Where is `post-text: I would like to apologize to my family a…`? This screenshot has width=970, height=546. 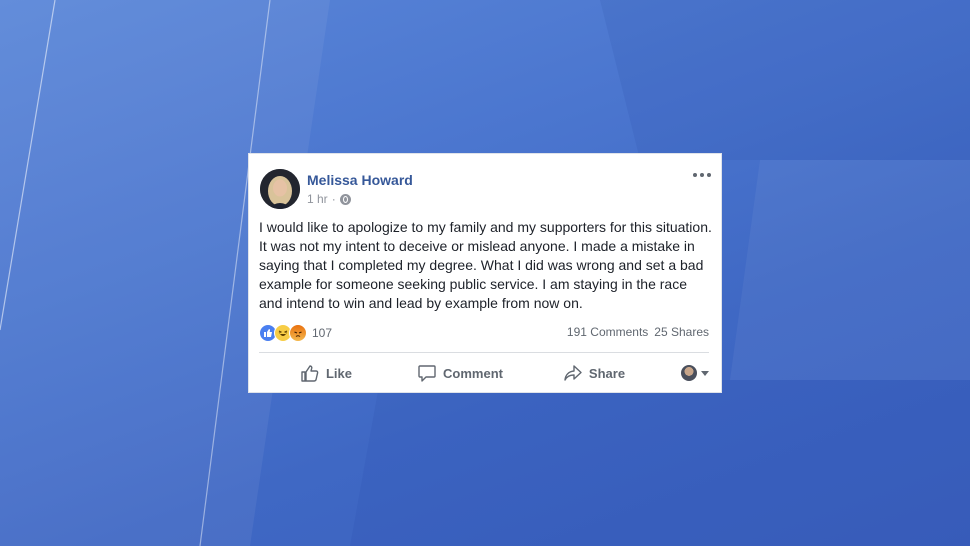 post-text: I would like to apologize to my family a… is located at coordinates (485, 265).